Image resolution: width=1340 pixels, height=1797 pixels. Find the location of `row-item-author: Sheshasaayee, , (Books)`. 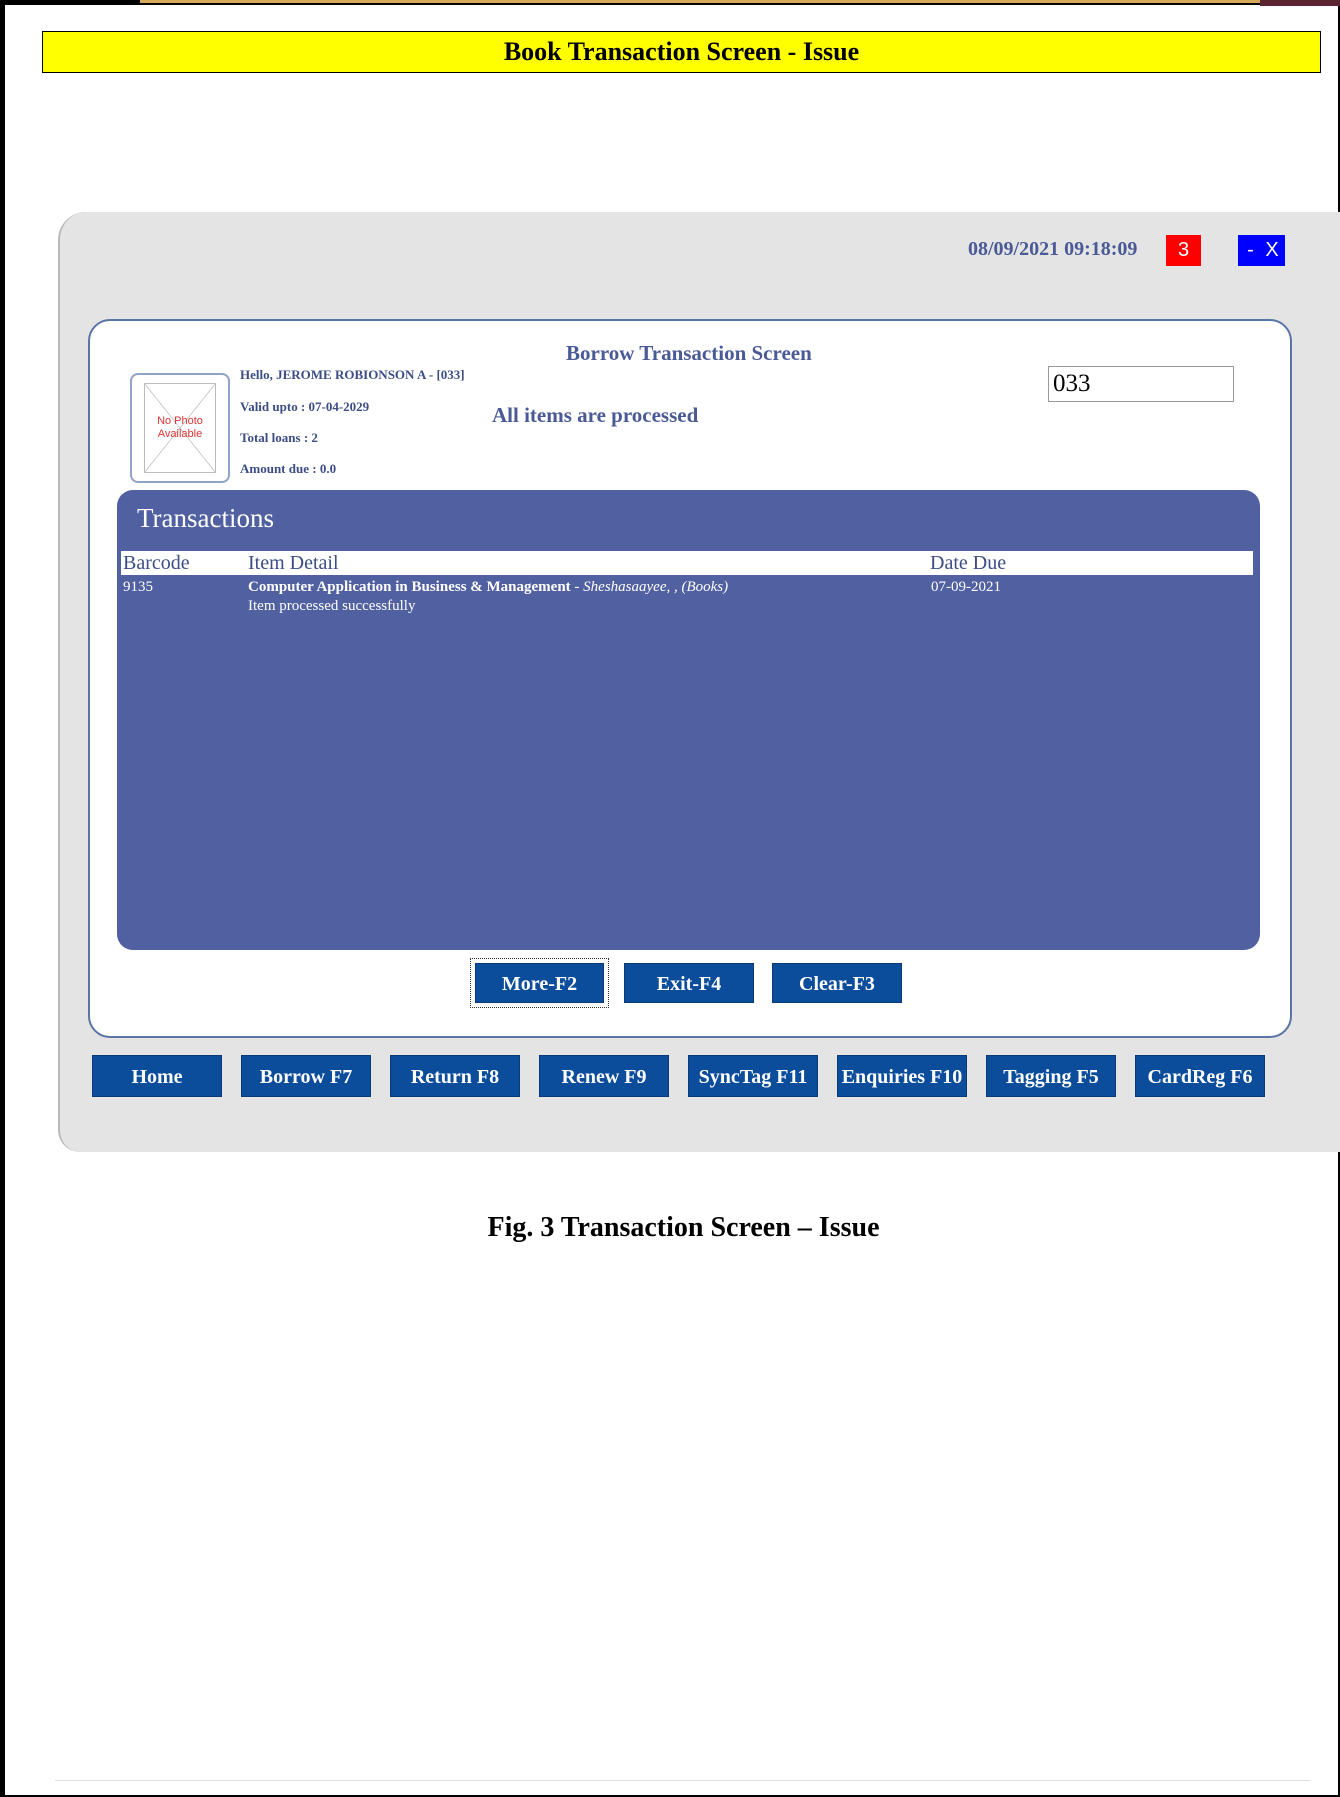

row-item-author: Sheshasaayee, , (Books) is located at coordinates (656, 587).